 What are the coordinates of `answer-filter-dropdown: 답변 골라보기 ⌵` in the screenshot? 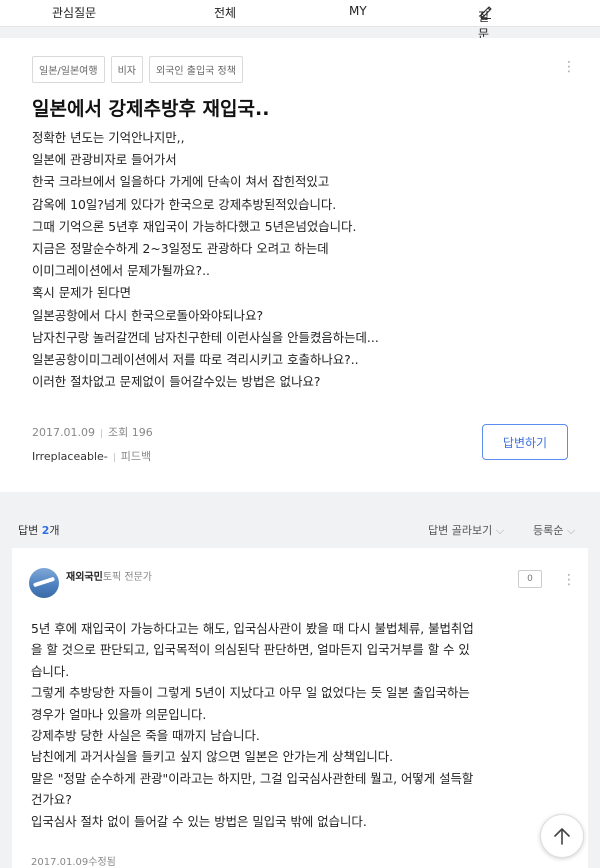 It's located at (466, 530).